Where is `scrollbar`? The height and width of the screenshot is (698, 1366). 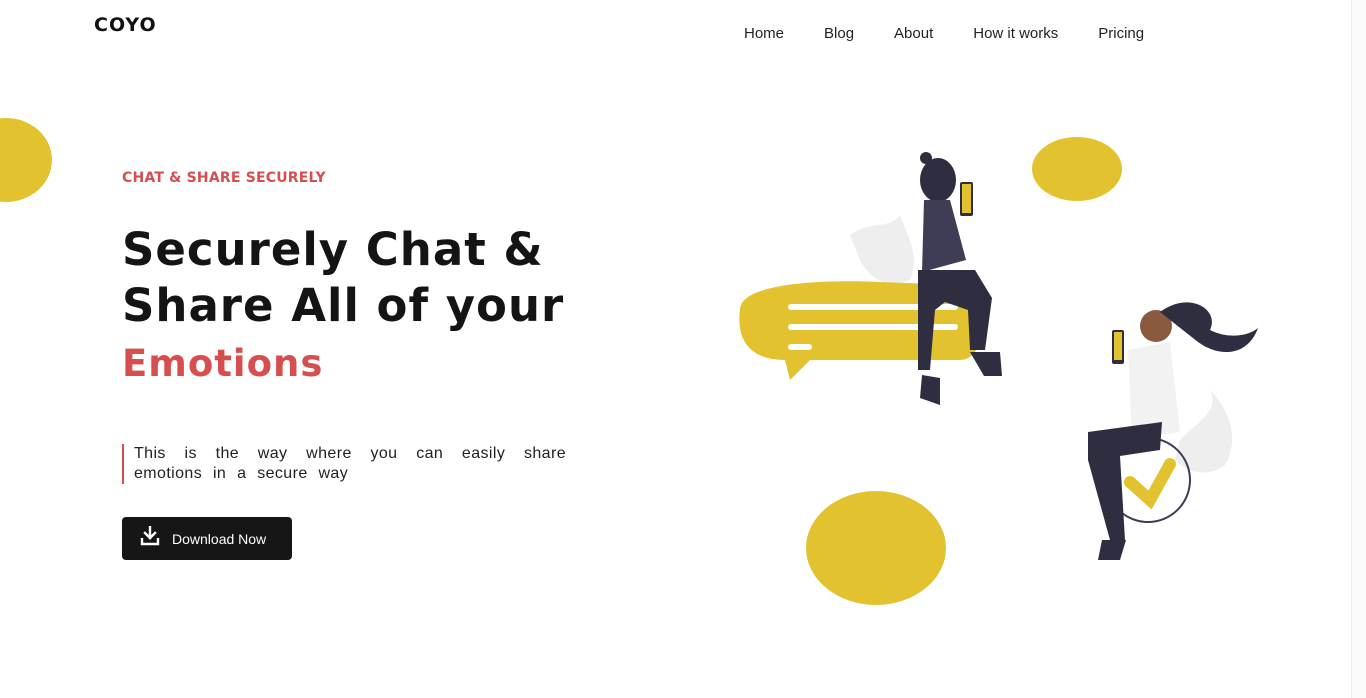 scrollbar is located at coordinates (1358, 349).